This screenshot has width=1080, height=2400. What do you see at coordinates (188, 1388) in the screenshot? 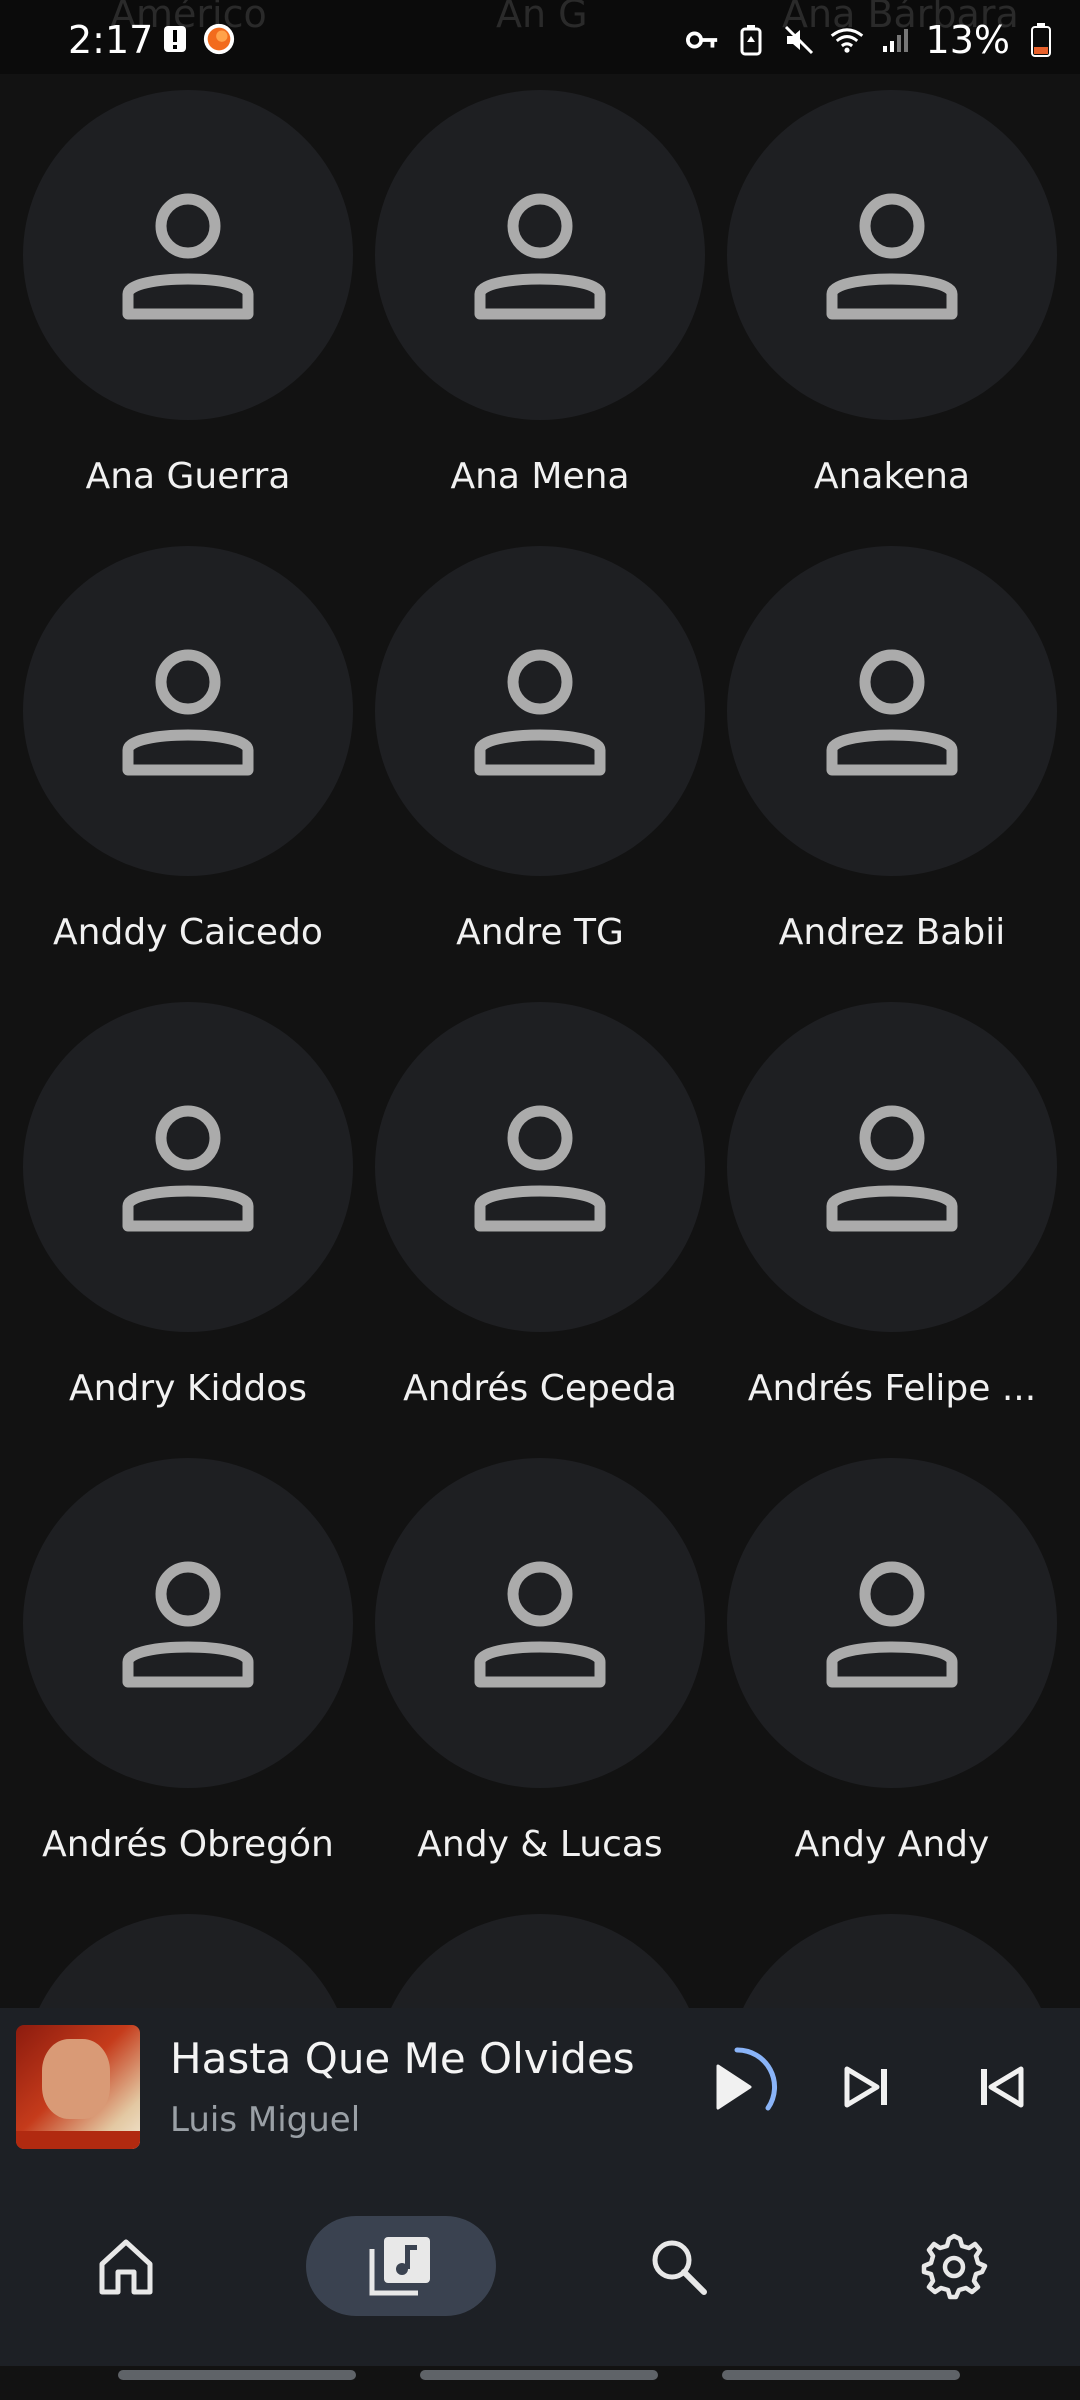
I see `artist-name: Andry Kiddos` at bounding box center [188, 1388].